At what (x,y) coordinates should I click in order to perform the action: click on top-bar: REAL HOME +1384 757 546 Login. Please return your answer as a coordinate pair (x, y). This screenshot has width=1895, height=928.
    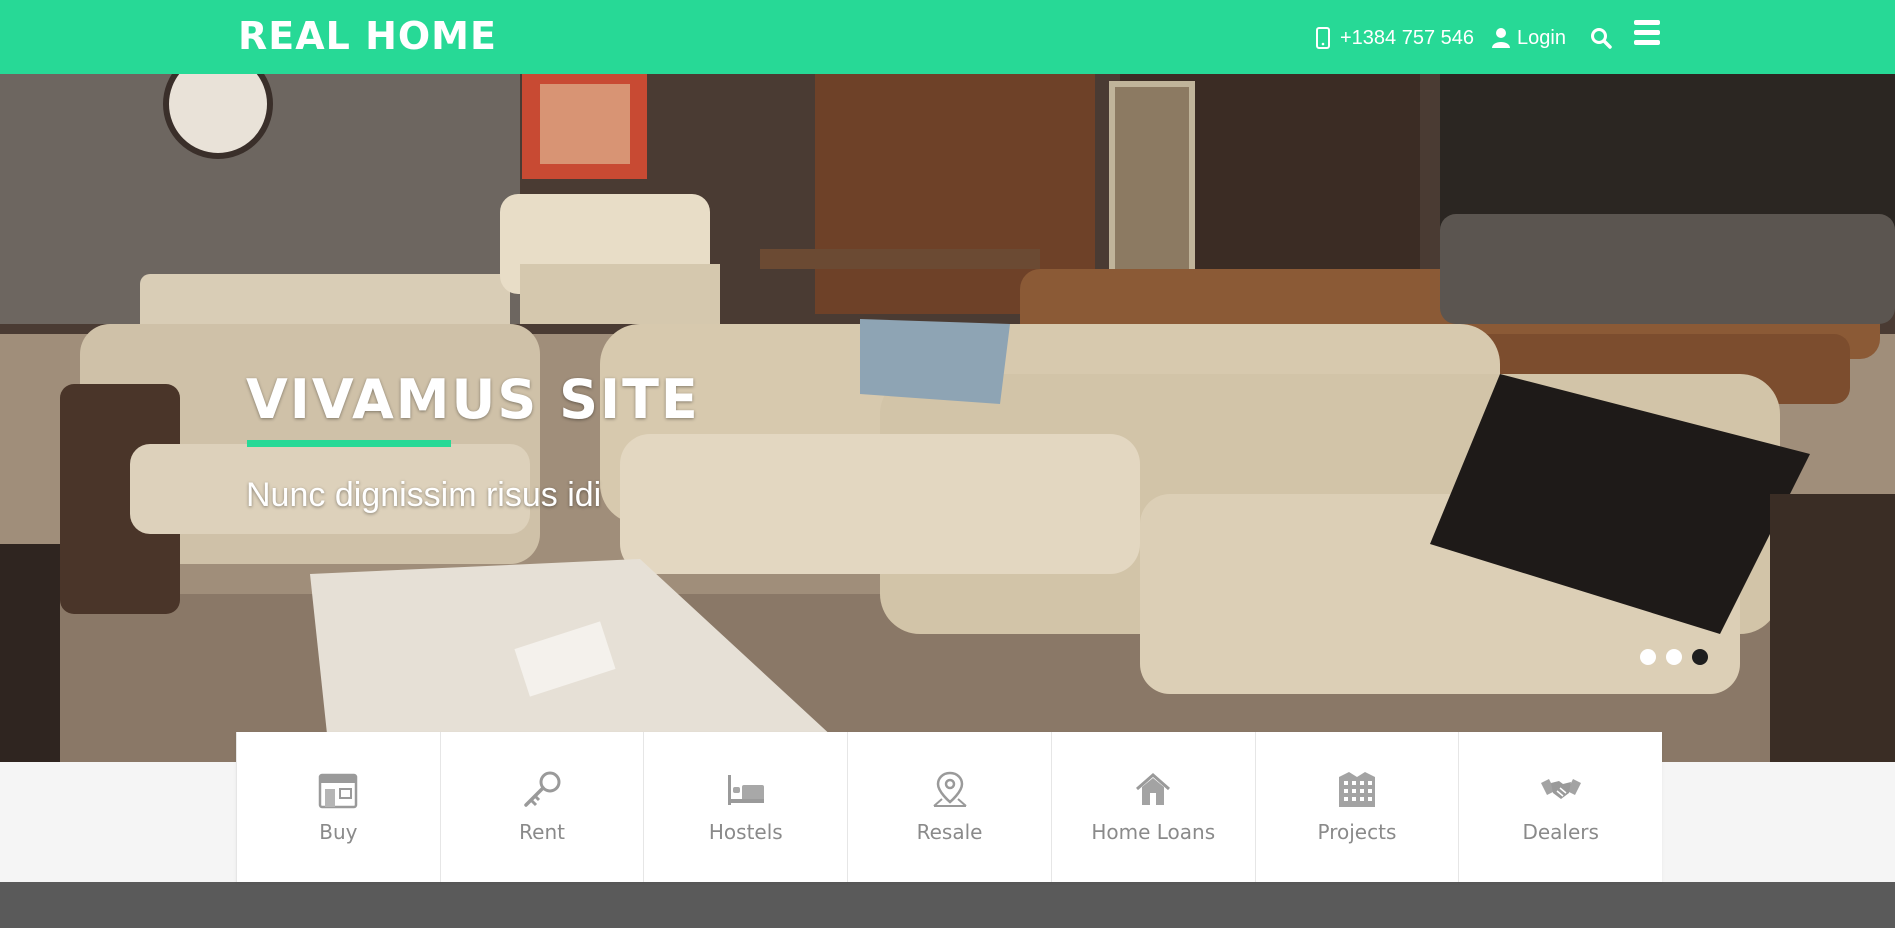
    Looking at the image, I should click on (947, 37).